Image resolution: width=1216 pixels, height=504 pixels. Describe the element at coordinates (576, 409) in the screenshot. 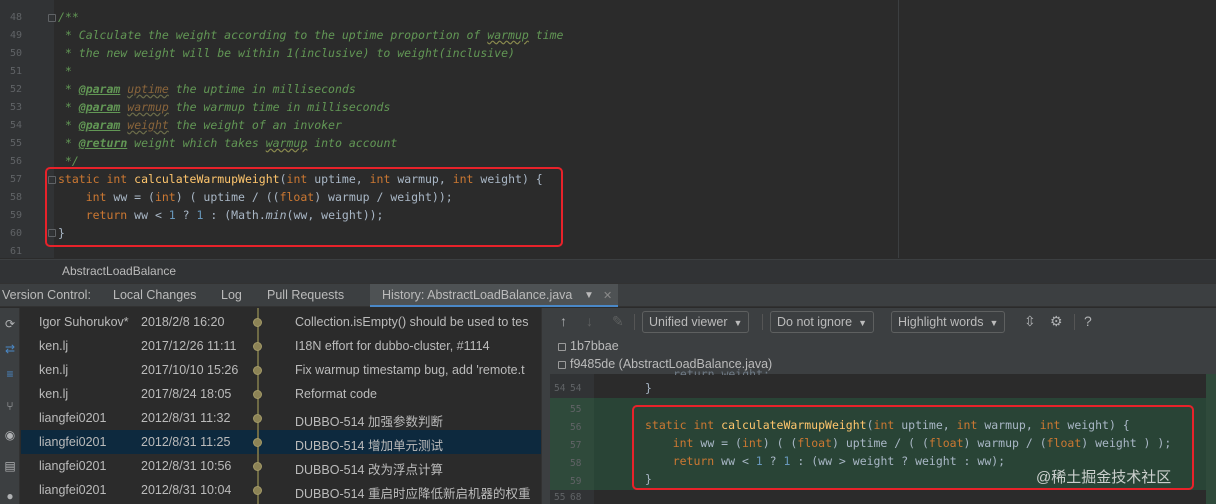

I see `diff-line-number-right: 55` at that location.